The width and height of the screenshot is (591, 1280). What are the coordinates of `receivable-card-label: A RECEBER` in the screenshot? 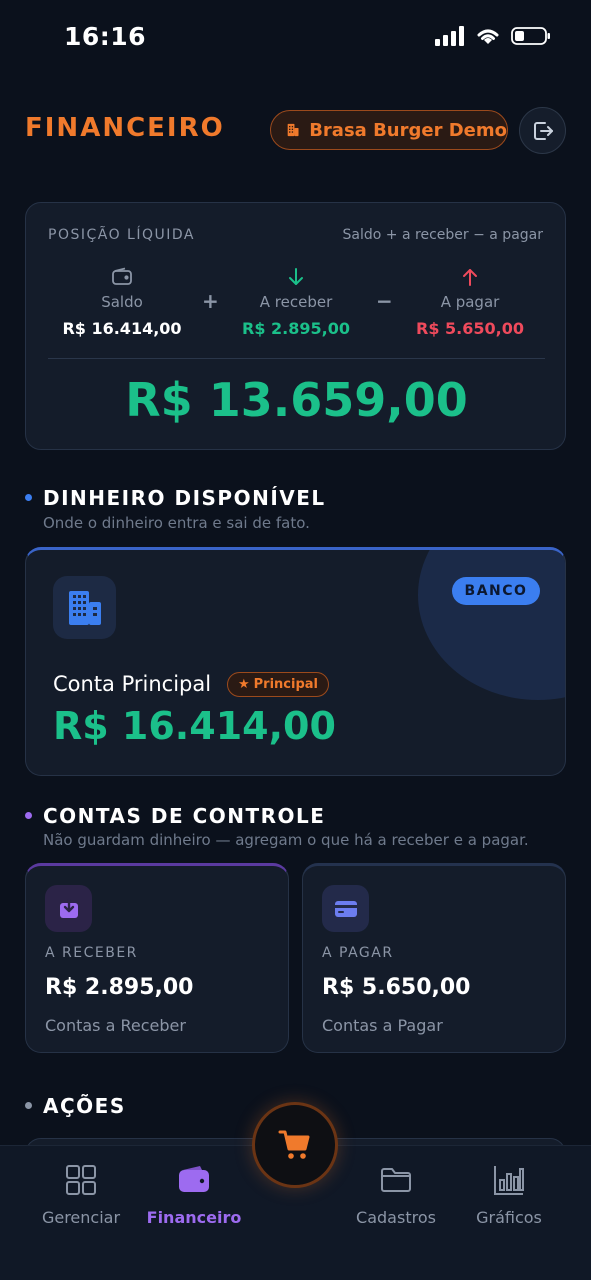 It's located at (91, 953).